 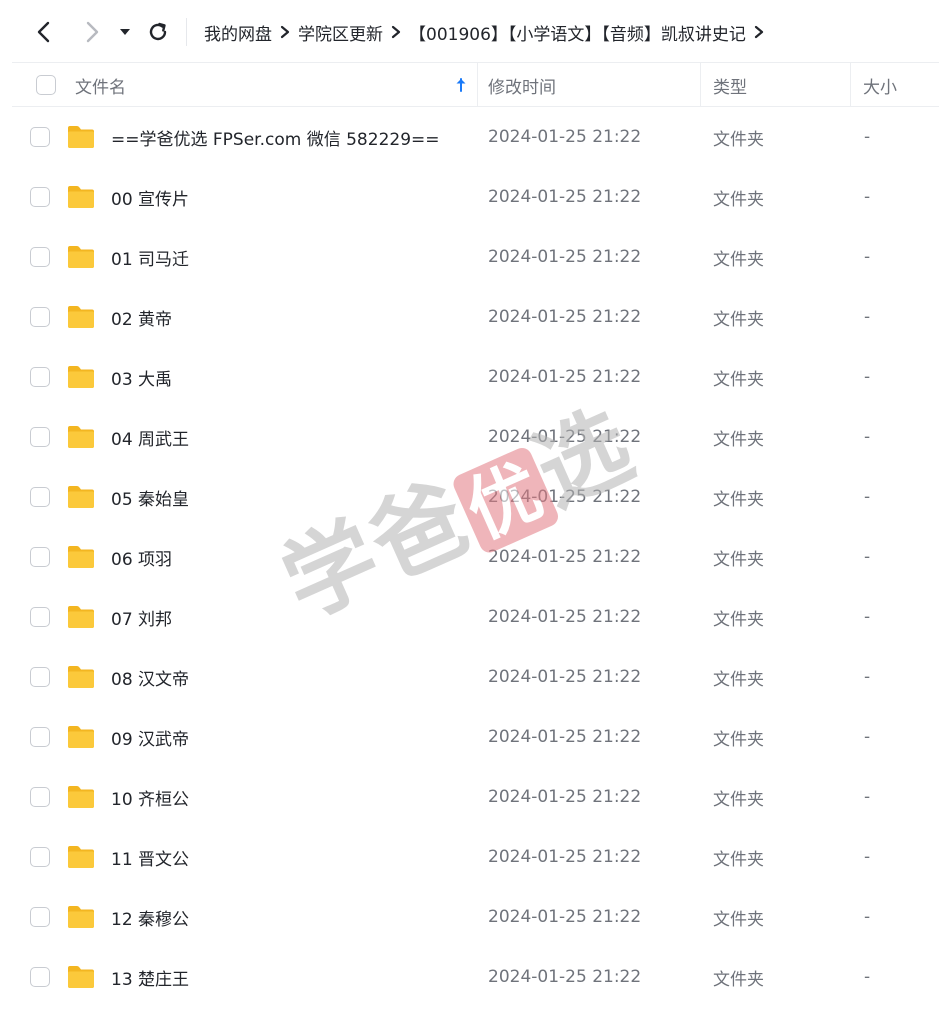 I want to click on breadcrumb-item-college: 学院区更新, so click(x=340, y=32).